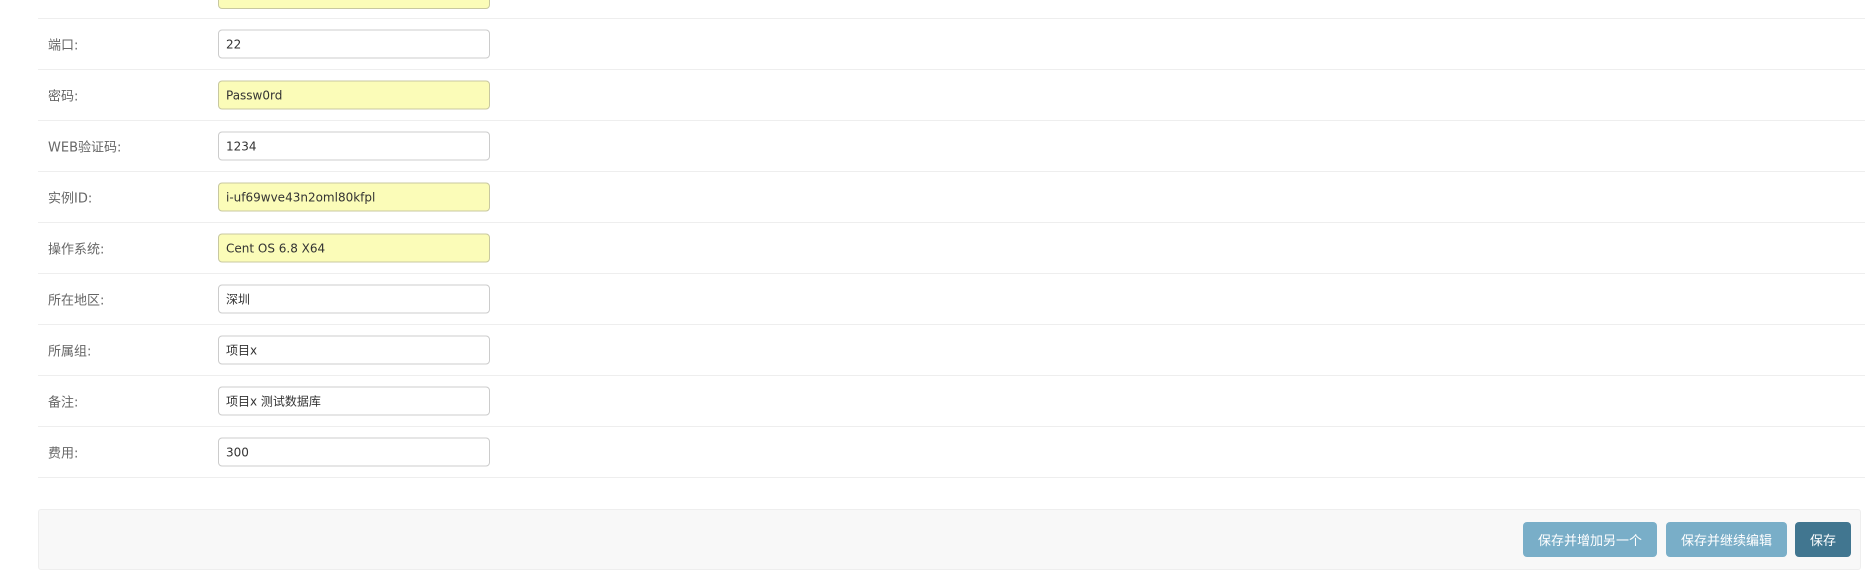  Describe the element at coordinates (70, 352) in the screenshot. I see `group-label: 所属组:` at that location.